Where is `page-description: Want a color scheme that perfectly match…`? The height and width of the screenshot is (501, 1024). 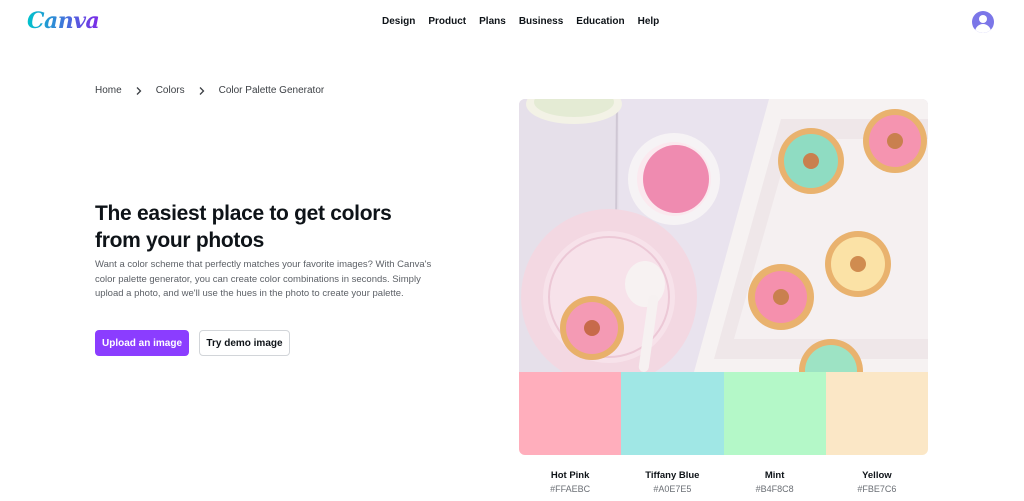 page-description: Want a color scheme that perfectly match… is located at coordinates (263, 279).